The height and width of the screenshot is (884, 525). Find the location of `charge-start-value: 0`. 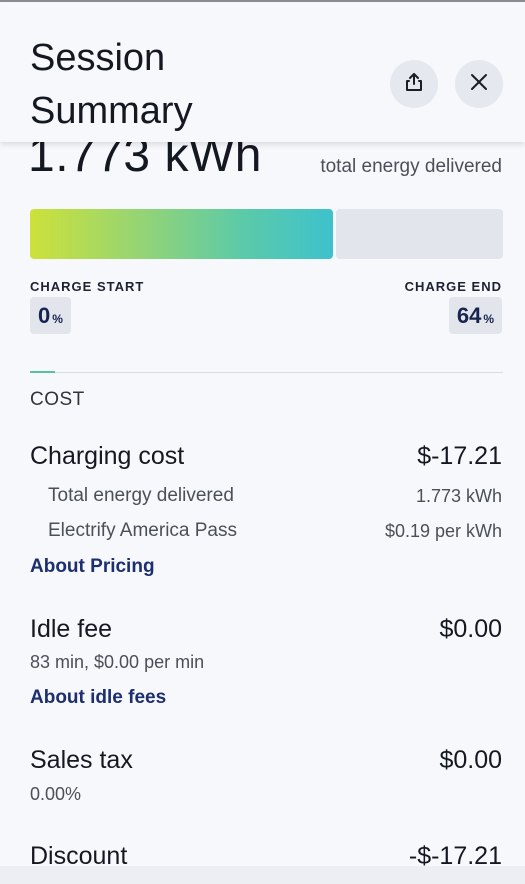

charge-start-value: 0 is located at coordinates (44, 315).